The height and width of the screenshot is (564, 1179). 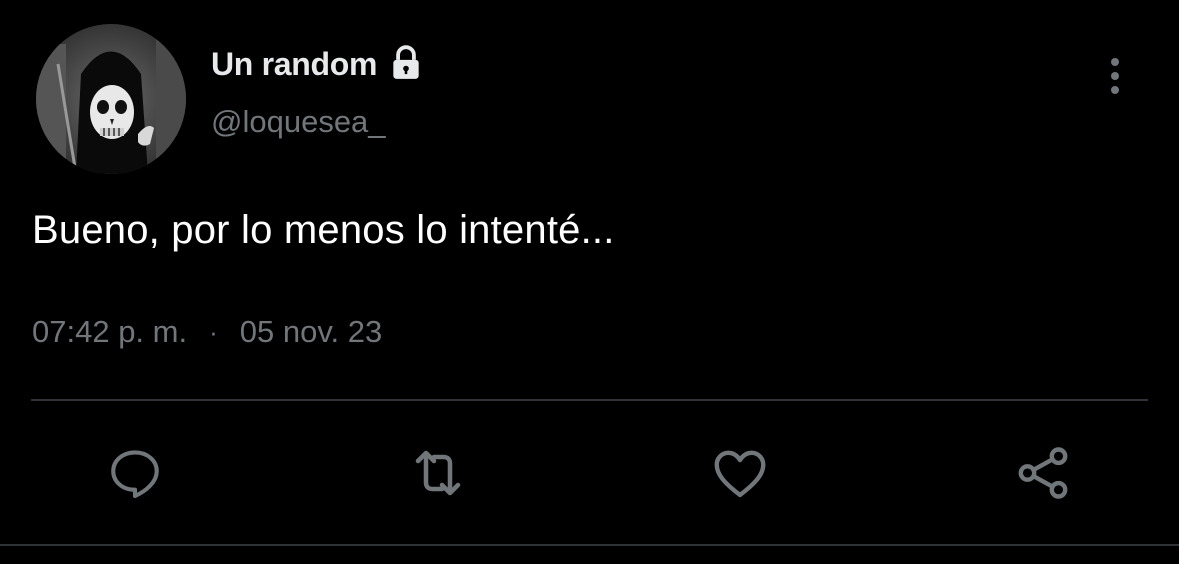 I want to click on avatar, so click(x=111, y=99).